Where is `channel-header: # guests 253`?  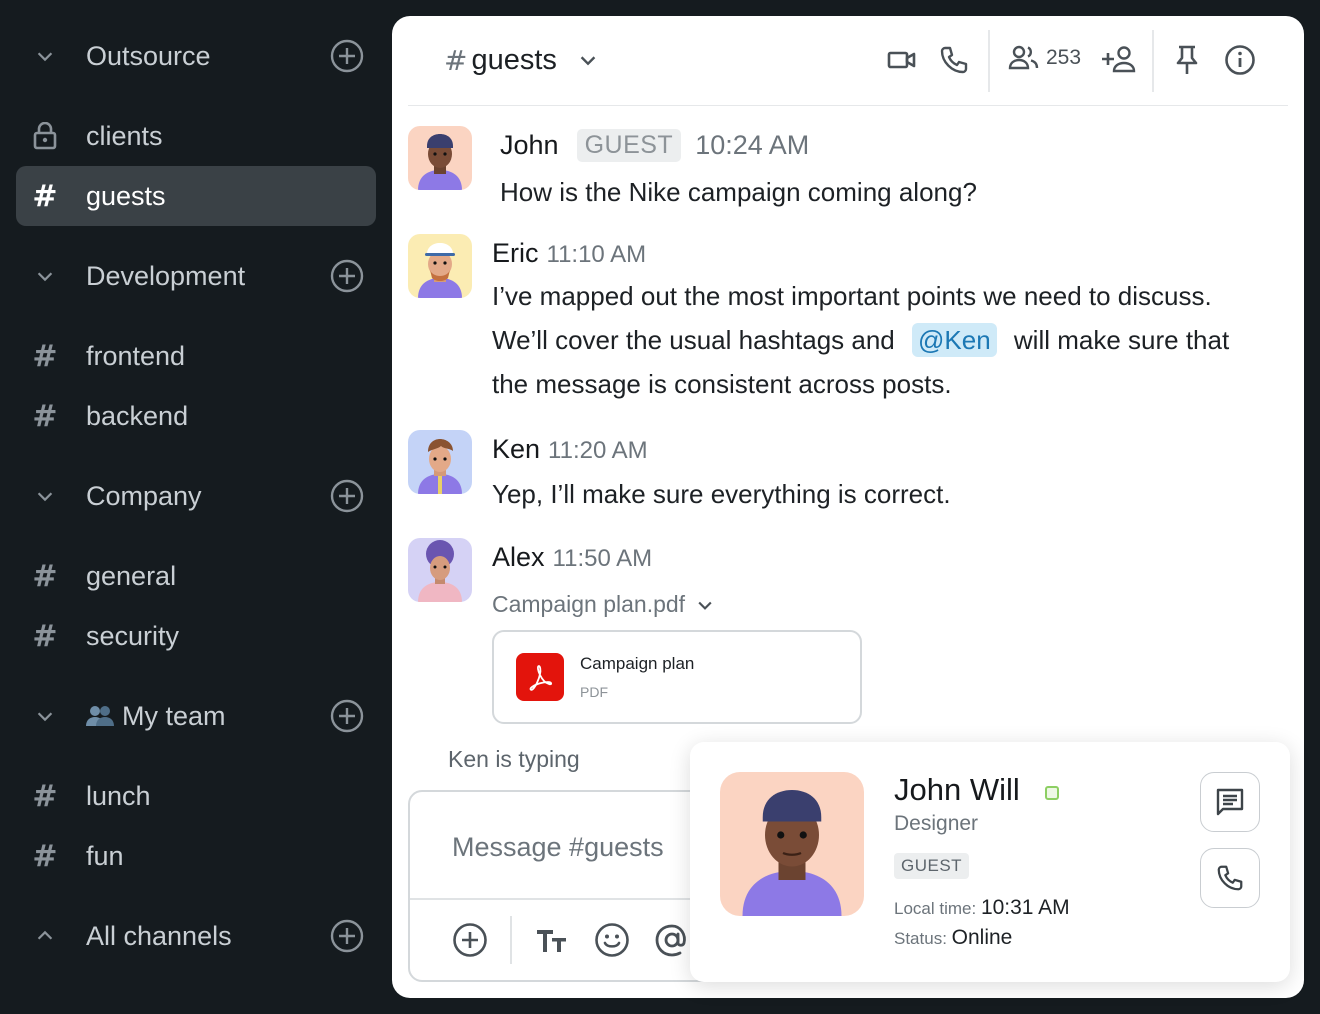 channel-header: # guests 253 is located at coordinates (848, 61).